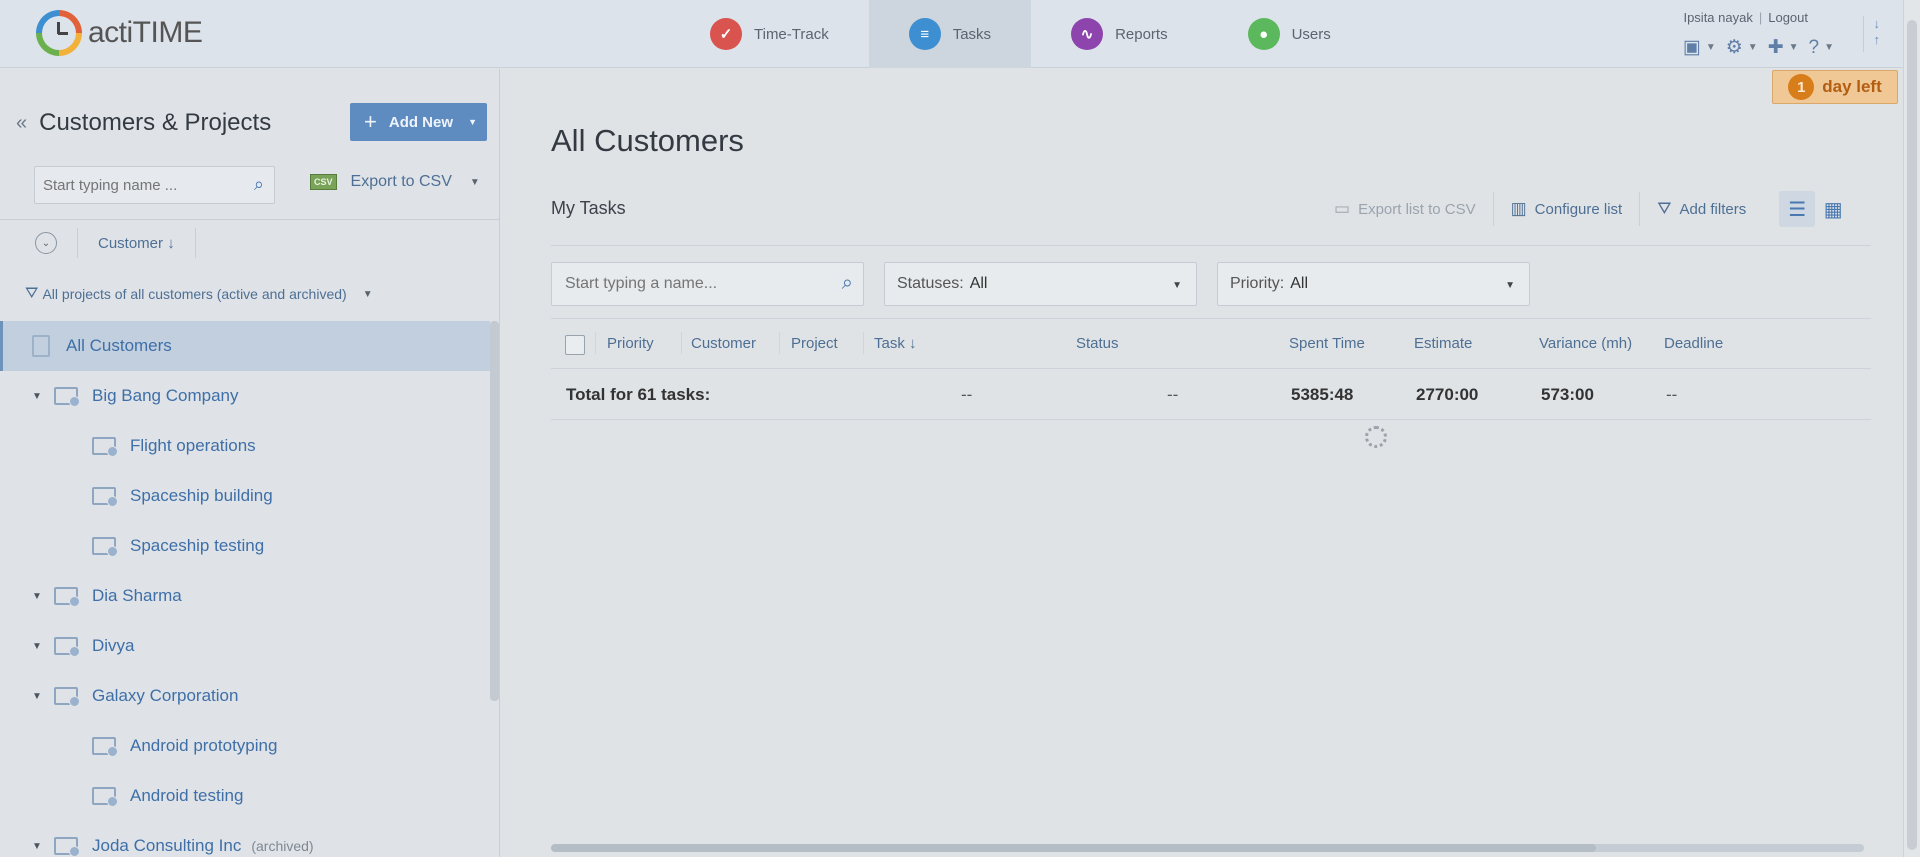 The height and width of the screenshot is (857, 1920). I want to click on select-all-checkbox, so click(575, 345).